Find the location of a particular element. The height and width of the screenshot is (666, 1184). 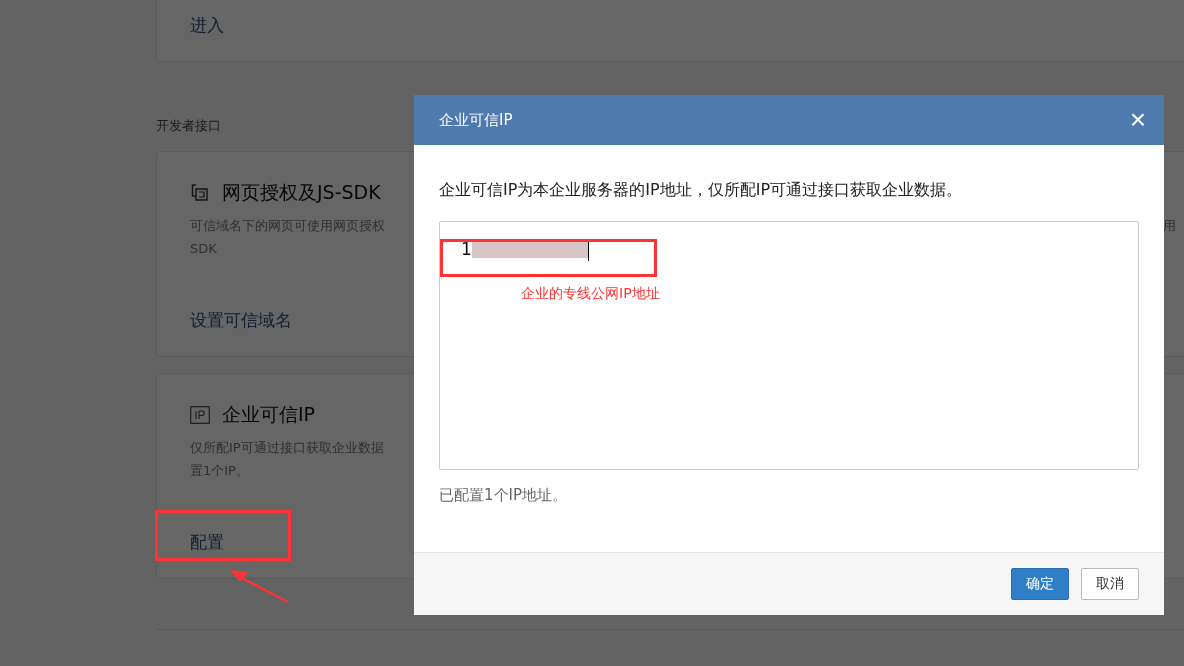

dialog-description: 企业可信IP为本企业服务器的IP地址，仅所配IP可通过接口获取企业数据。 is located at coordinates (701, 190).